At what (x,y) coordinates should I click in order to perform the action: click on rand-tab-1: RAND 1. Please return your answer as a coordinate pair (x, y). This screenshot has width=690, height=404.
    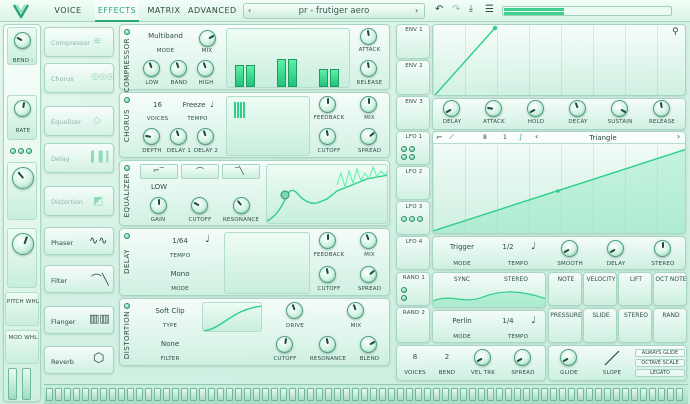
    Looking at the image, I should click on (413, 289).